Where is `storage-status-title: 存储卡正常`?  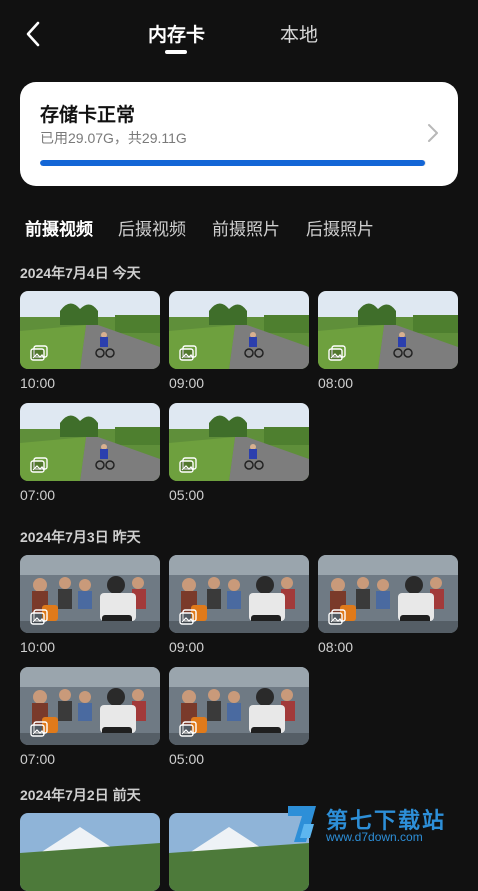 storage-status-title: 存储卡正常 is located at coordinates (88, 115).